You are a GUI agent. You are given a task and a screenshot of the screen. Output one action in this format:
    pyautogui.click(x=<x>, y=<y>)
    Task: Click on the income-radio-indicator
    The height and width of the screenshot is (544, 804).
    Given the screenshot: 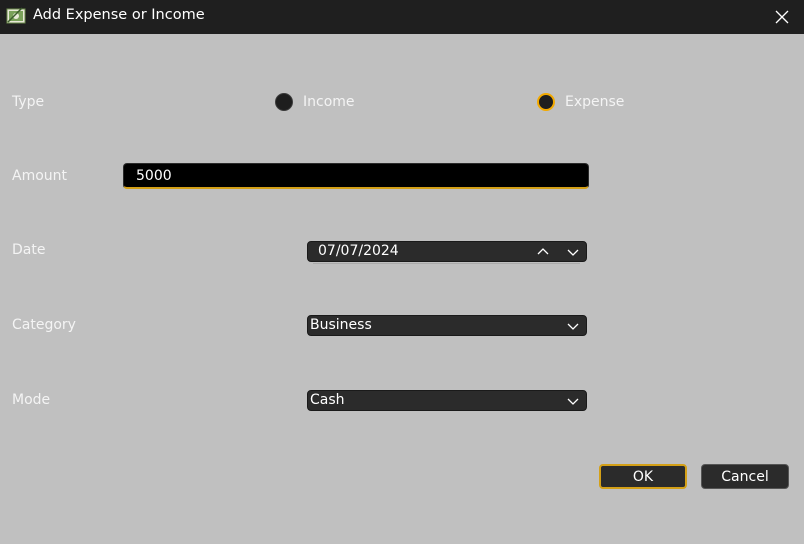 What is the action you would take?
    pyautogui.click(x=284, y=102)
    